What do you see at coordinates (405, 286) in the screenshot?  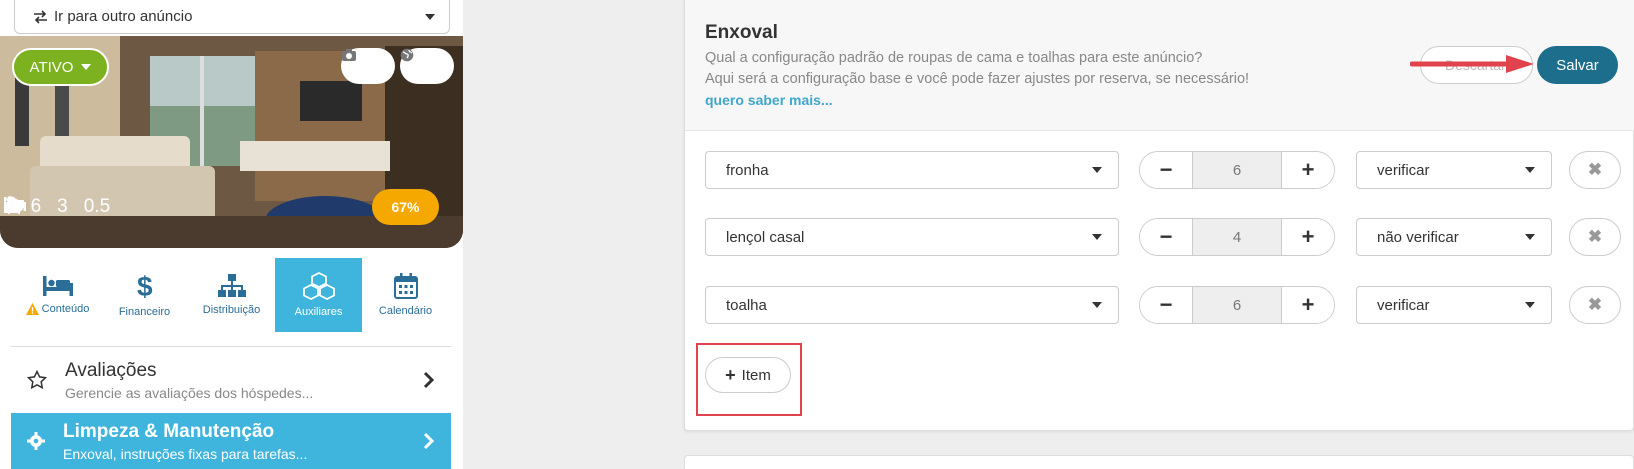 I see `calendar-icon` at bounding box center [405, 286].